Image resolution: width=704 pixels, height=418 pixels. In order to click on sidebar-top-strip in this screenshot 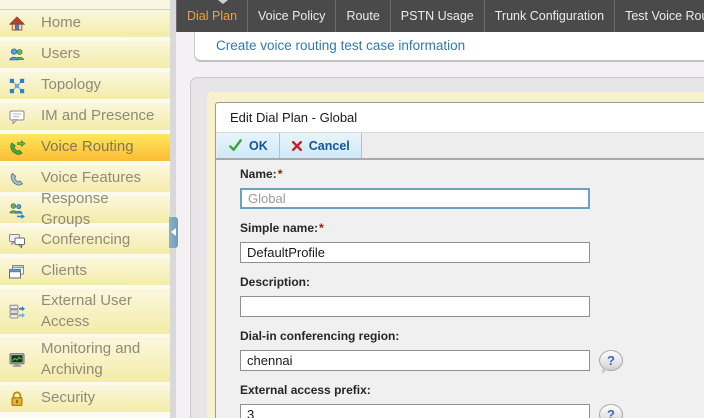, I will do `click(85, 5)`.